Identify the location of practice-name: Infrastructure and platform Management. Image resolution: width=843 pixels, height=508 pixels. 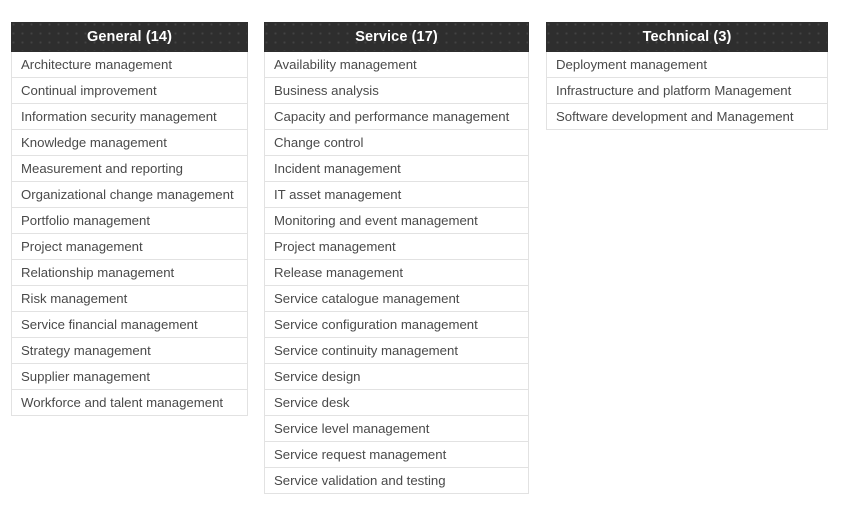
(687, 90).